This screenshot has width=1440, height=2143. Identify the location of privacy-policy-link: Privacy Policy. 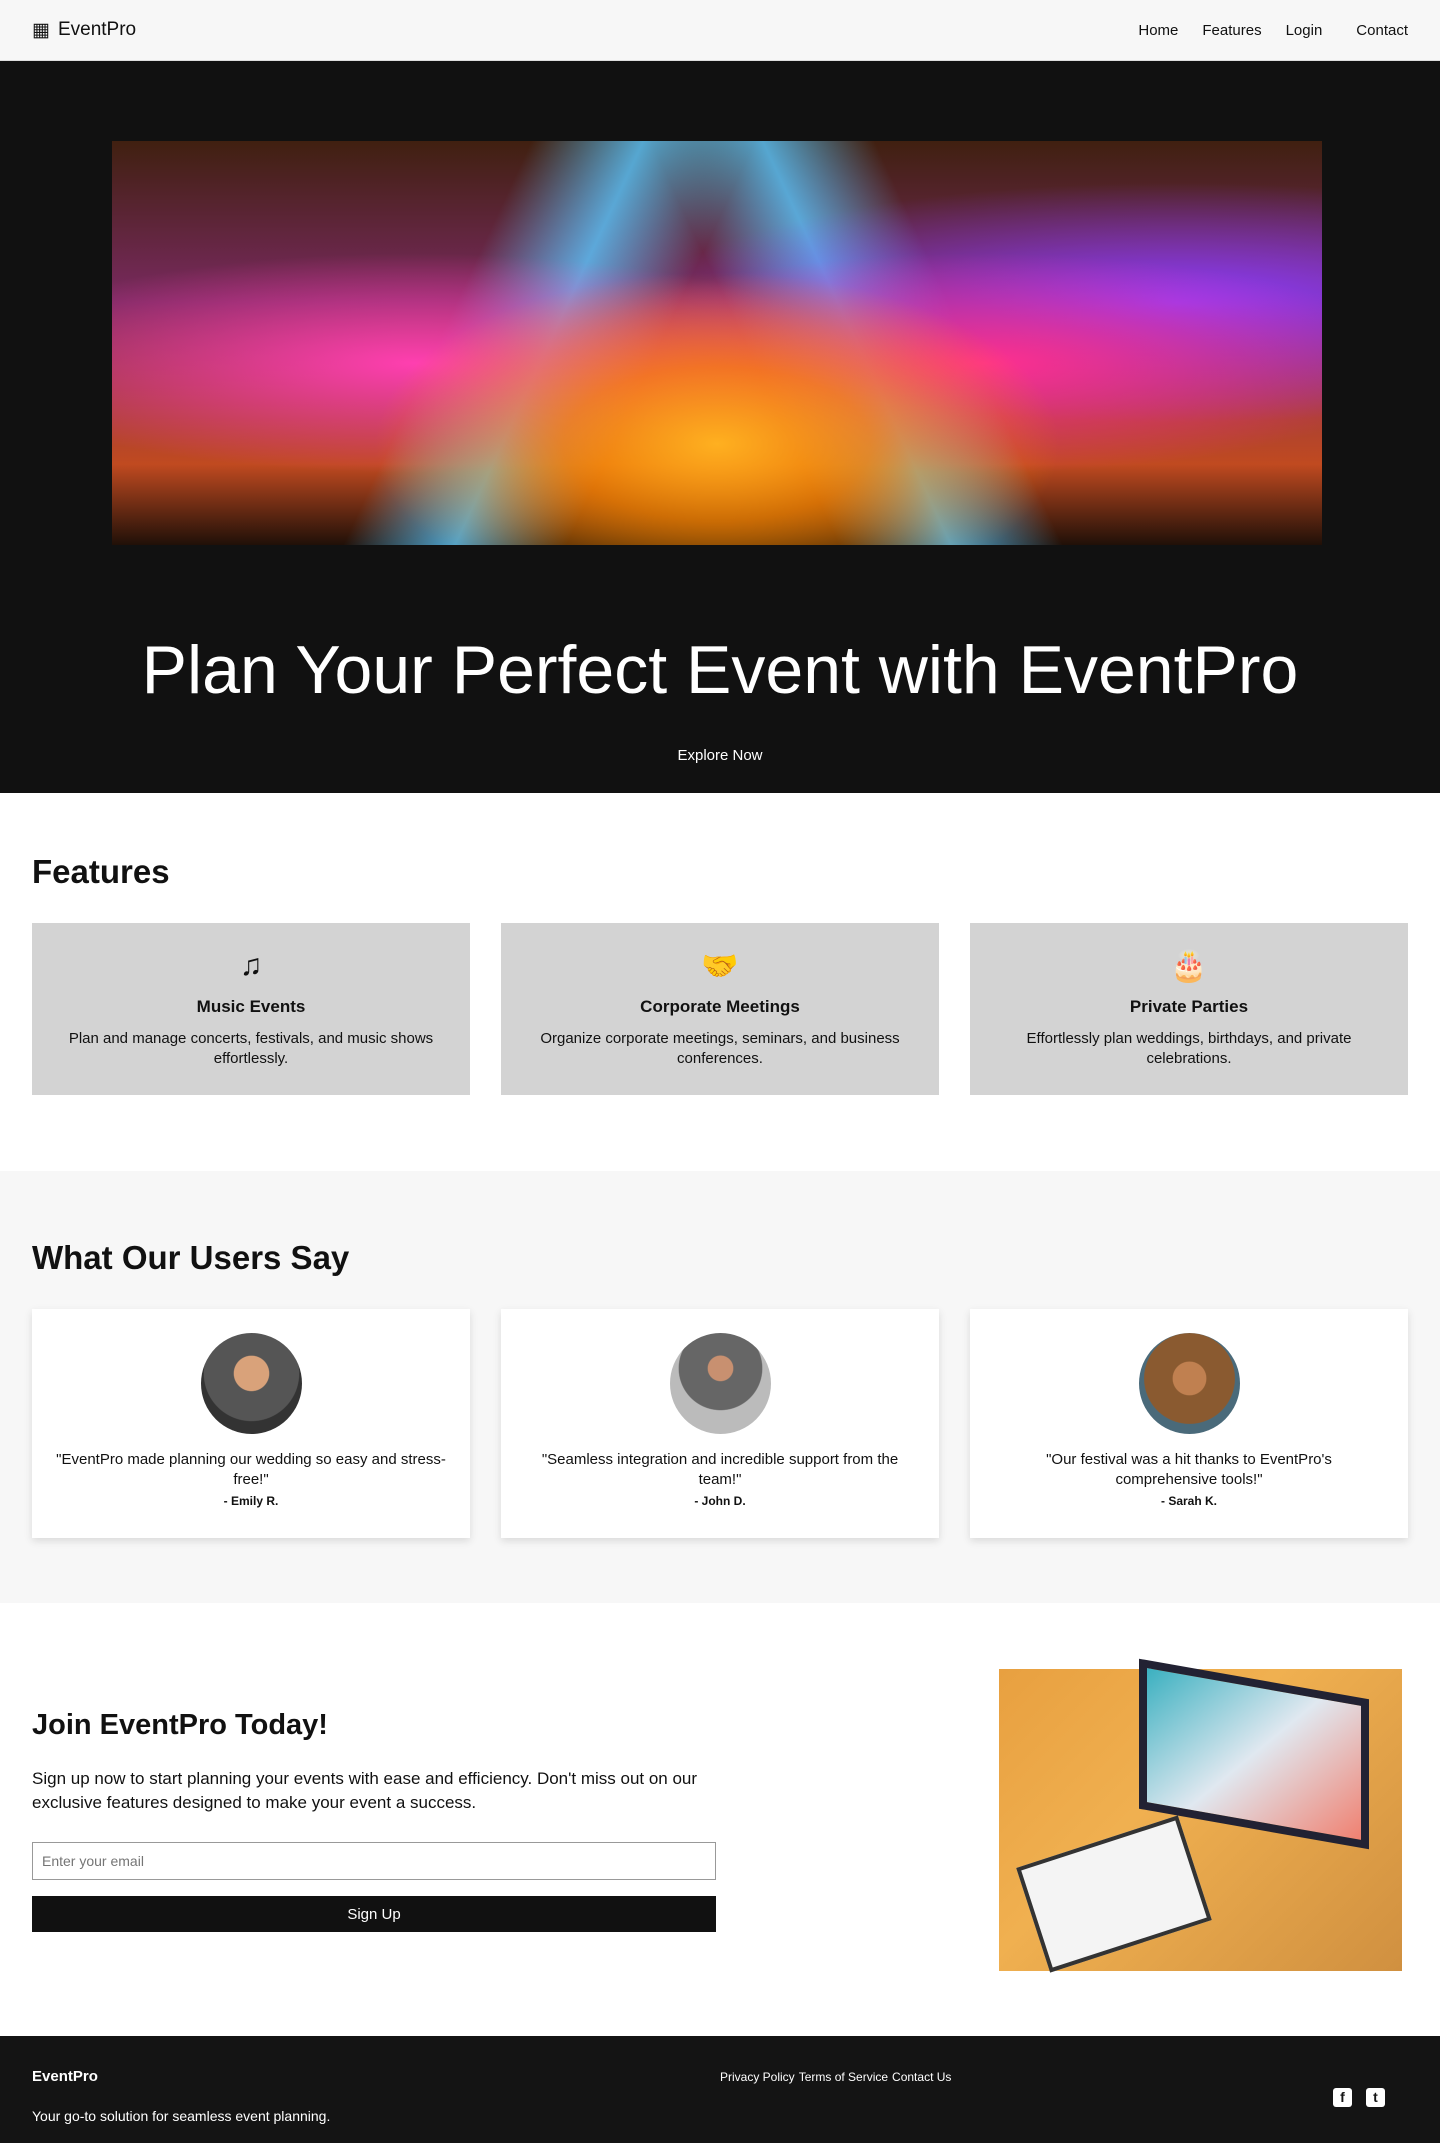
(757, 2077).